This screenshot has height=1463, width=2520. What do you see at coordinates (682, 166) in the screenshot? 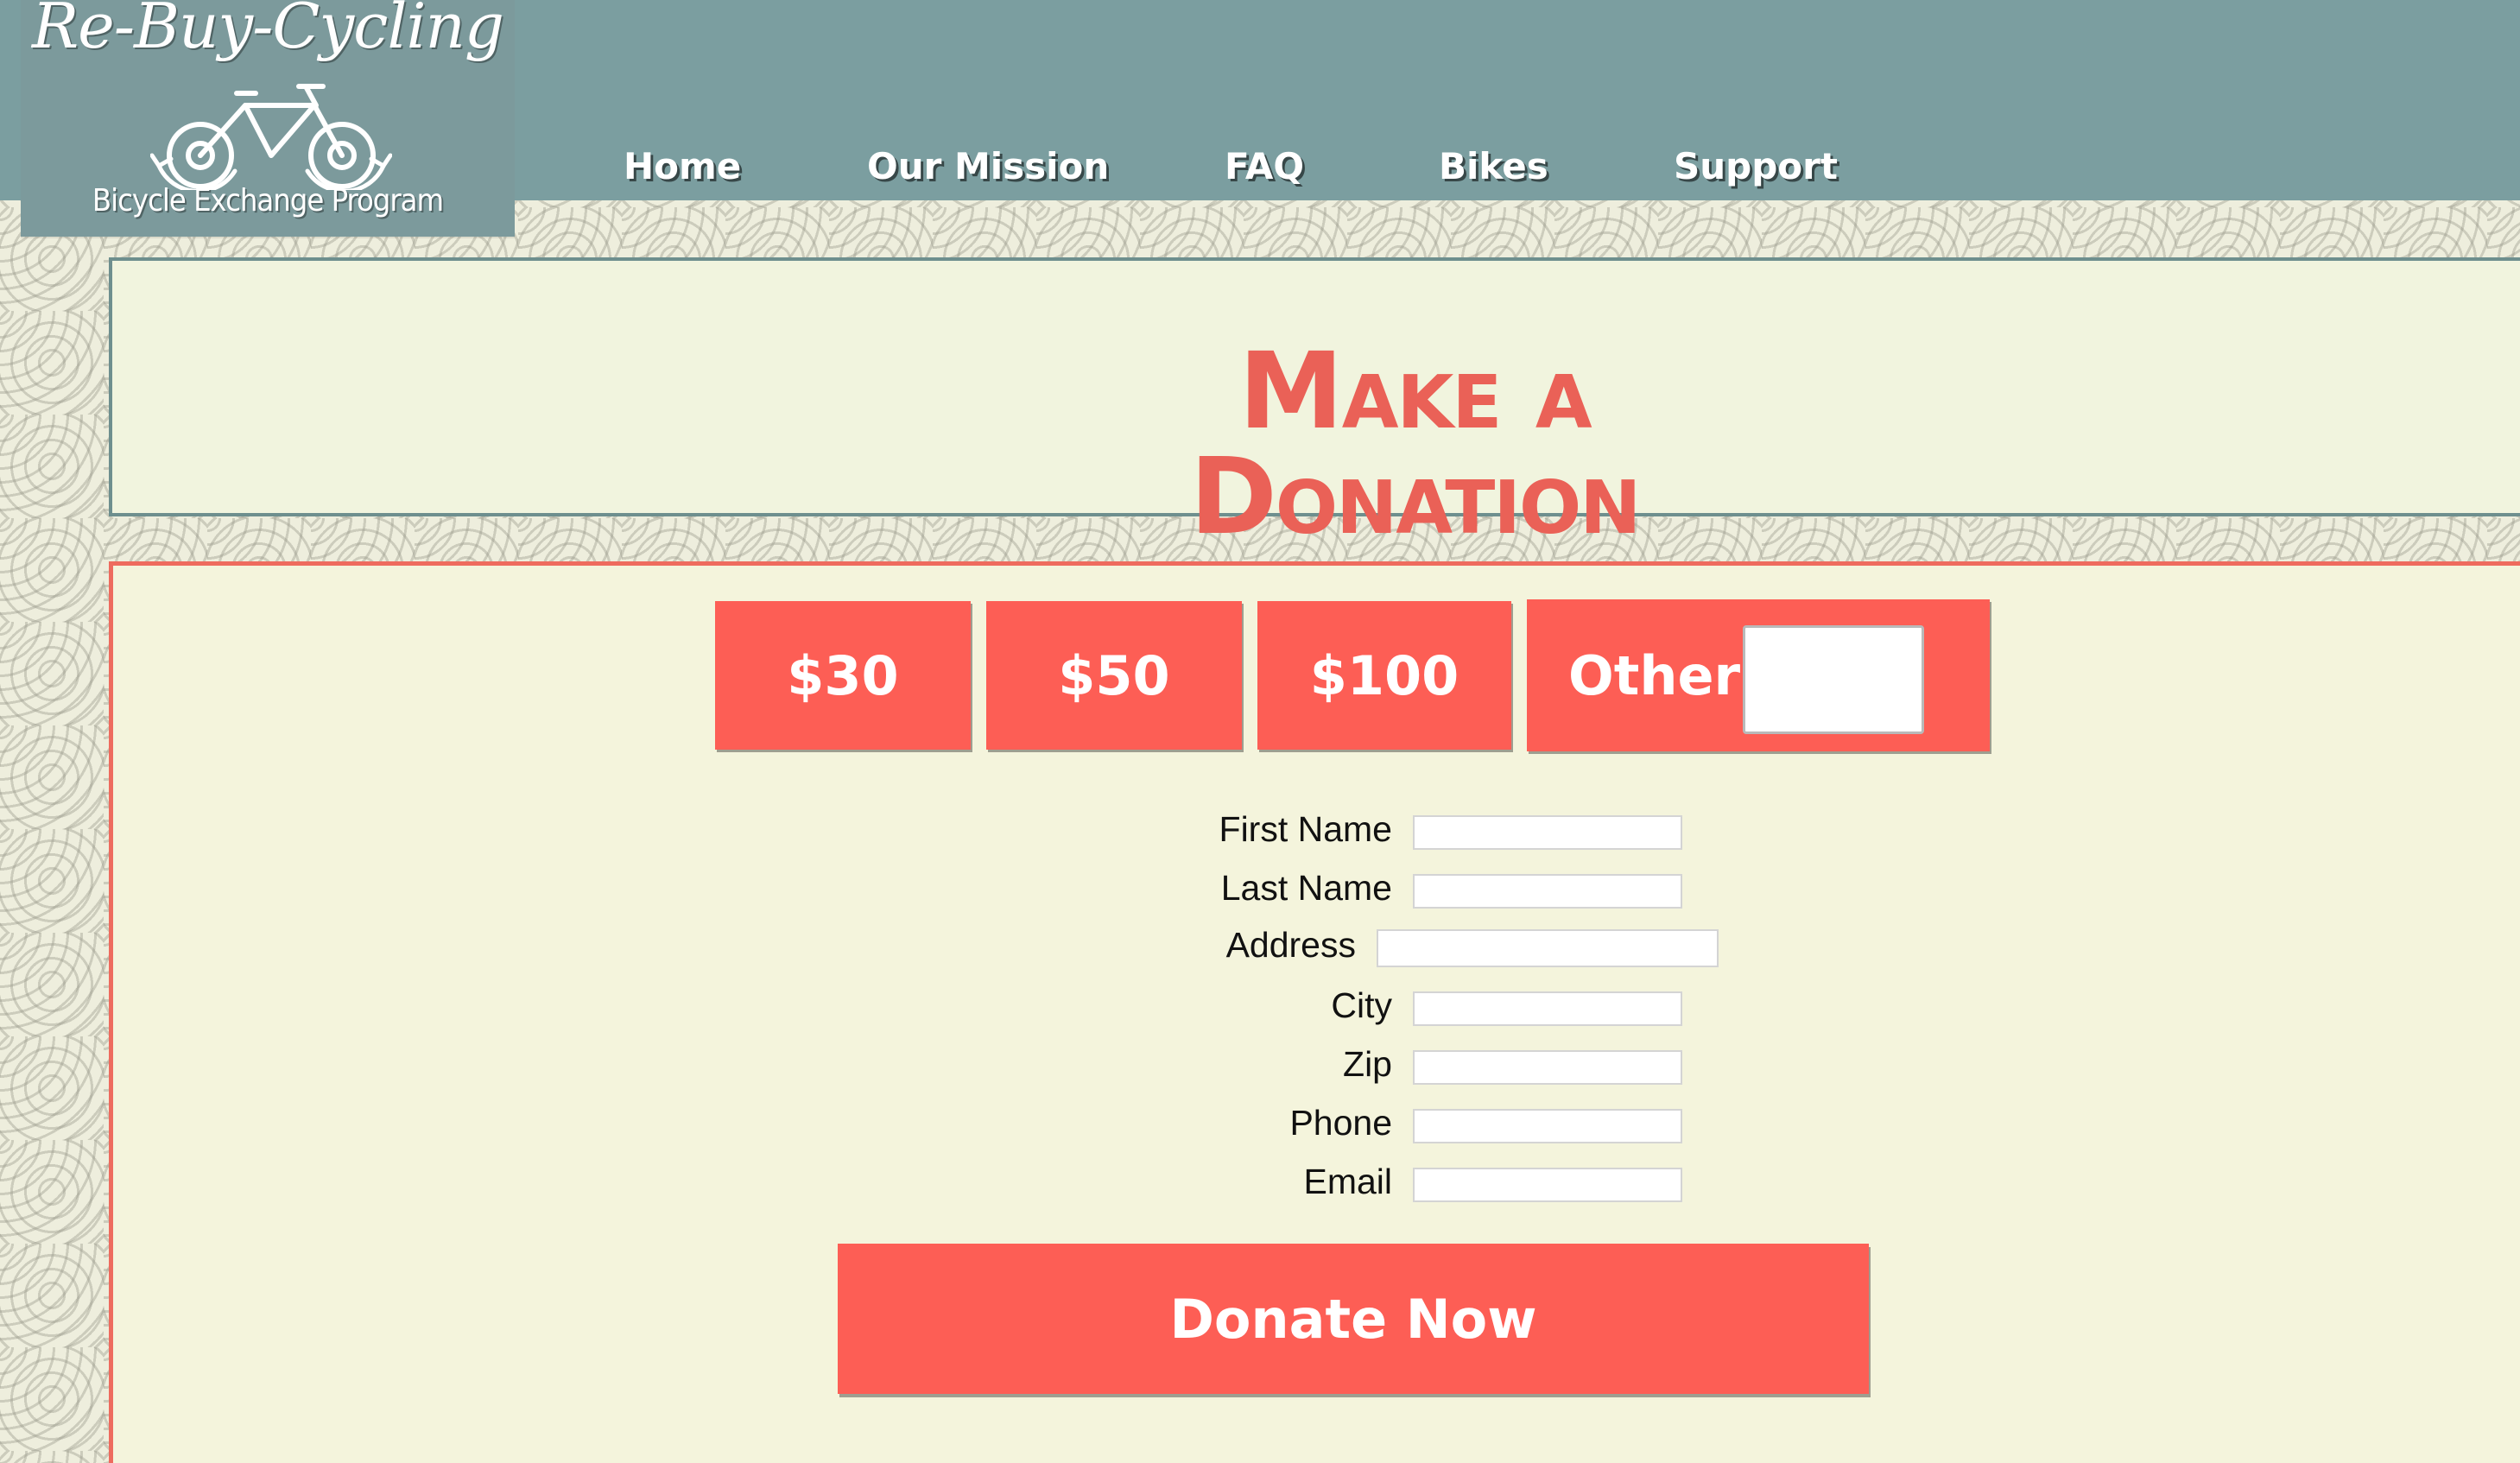
I see `nav-item-home: Home` at bounding box center [682, 166].